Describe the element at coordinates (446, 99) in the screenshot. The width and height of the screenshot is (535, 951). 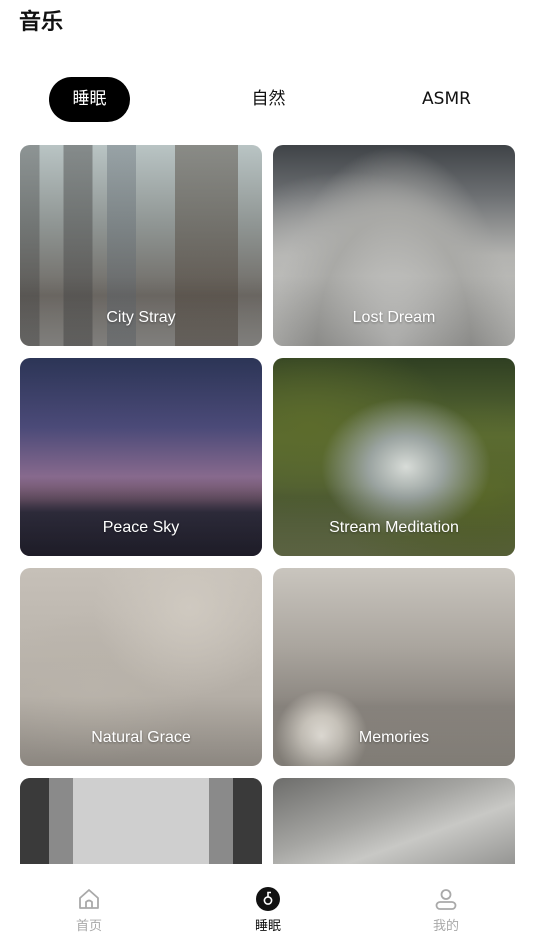
I see `tab-asmr: ASMR` at that location.